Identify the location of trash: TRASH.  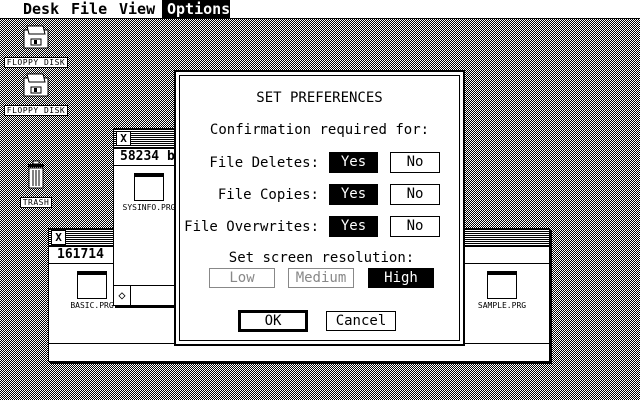
(36, 184).